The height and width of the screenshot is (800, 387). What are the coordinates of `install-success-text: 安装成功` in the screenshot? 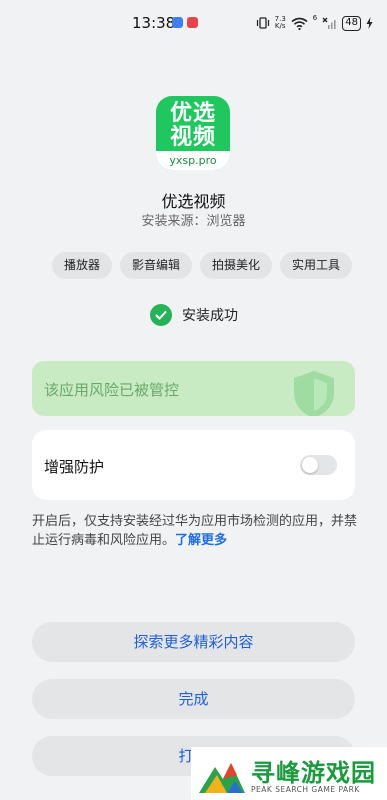 It's located at (210, 316).